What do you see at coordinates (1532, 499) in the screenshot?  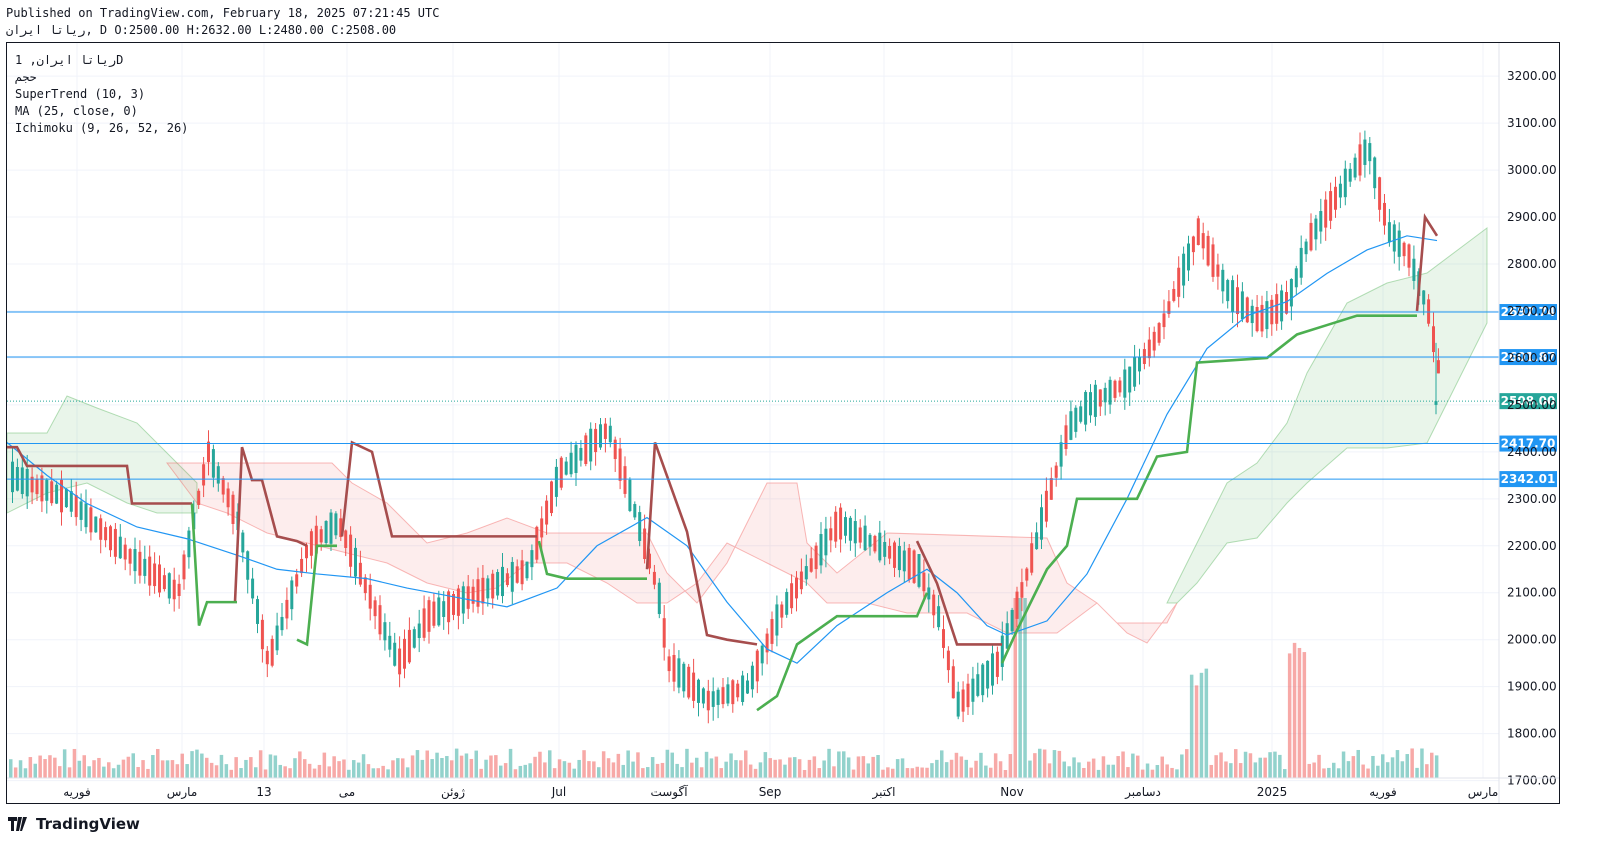 I see `y-tick-label: 2300.00` at bounding box center [1532, 499].